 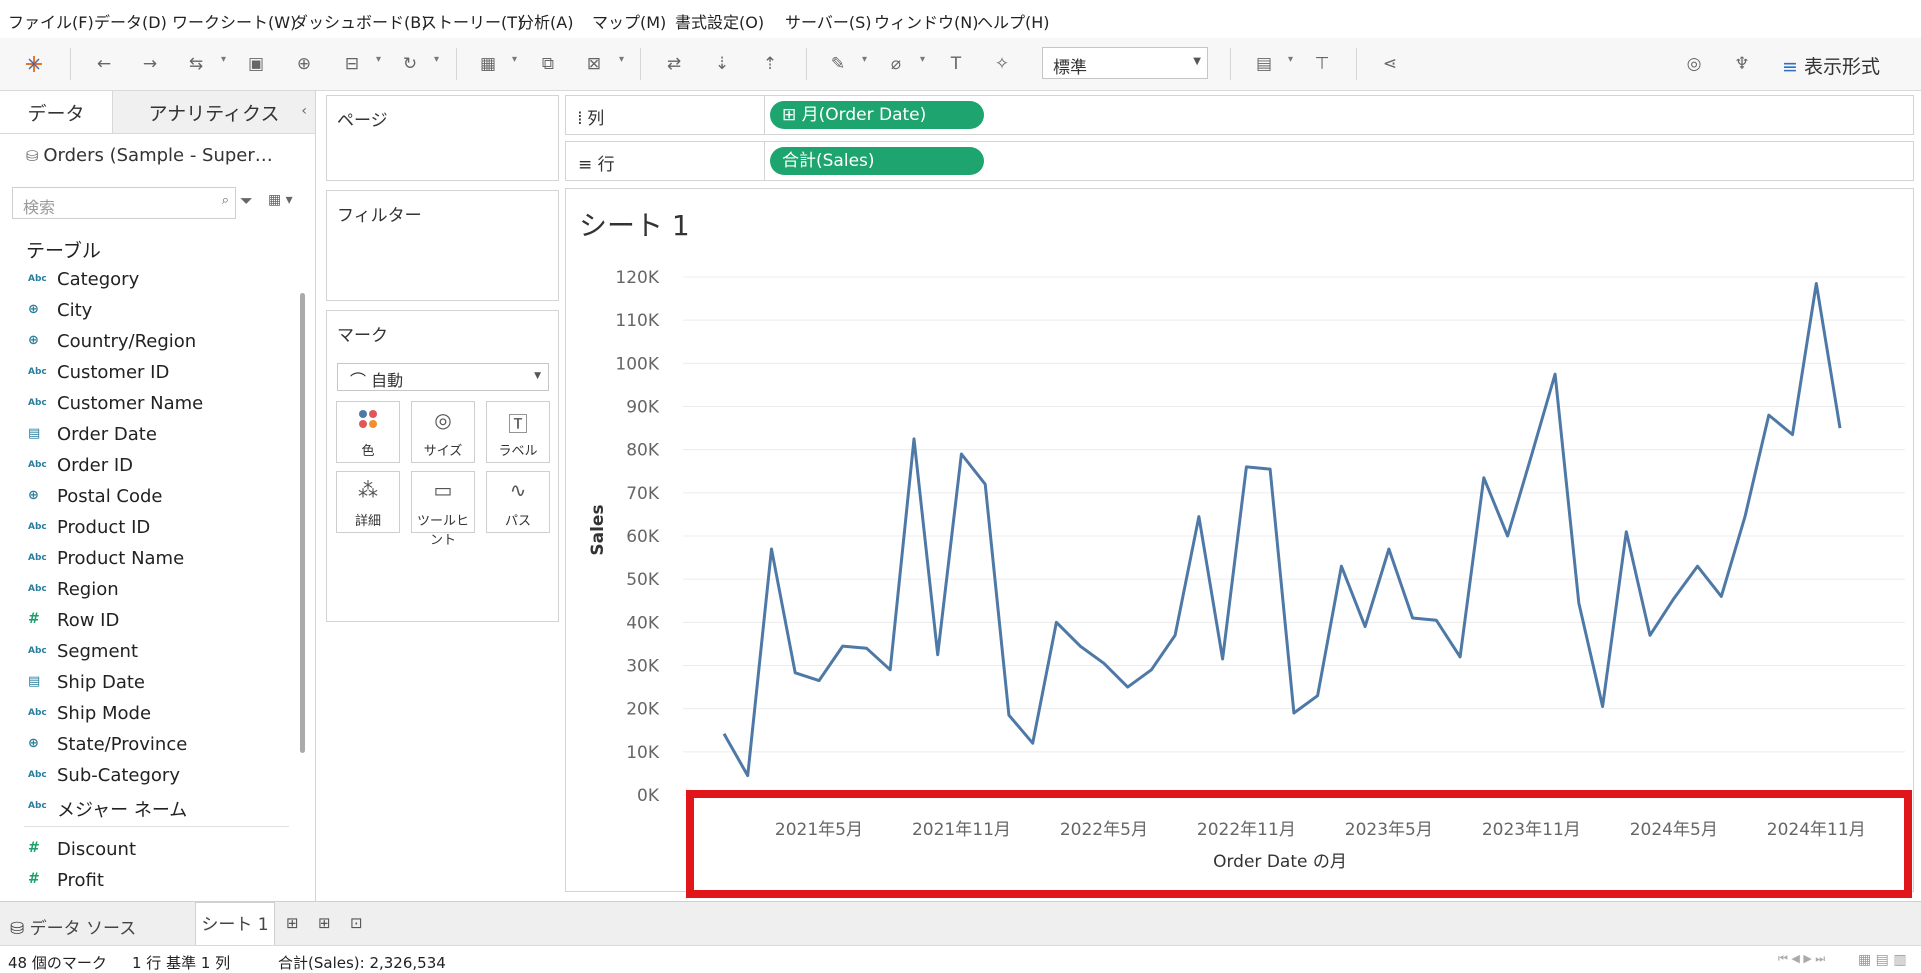 I want to click on sheet-nav-icons: ⏮ ◀ ▶ ⏭, so click(x=1801, y=959).